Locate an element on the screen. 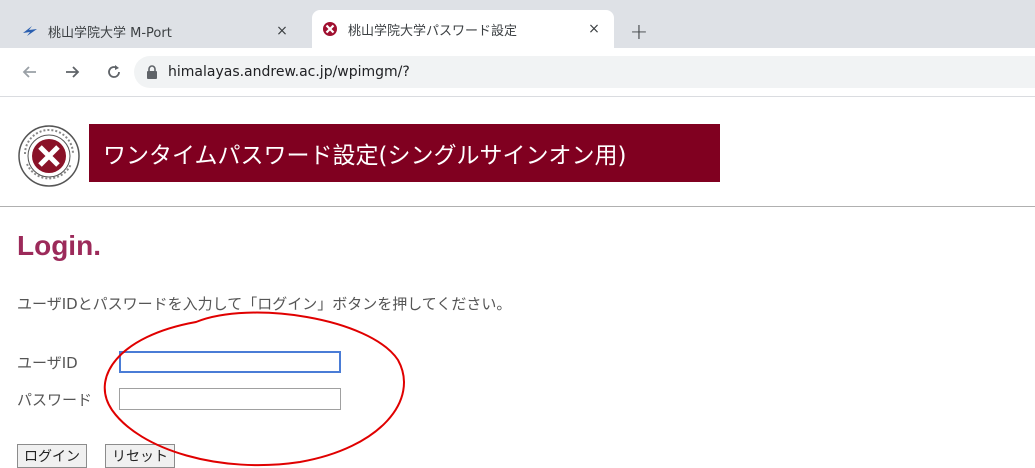 This screenshot has width=1035, height=468. lock-icon is located at coordinates (152, 72).